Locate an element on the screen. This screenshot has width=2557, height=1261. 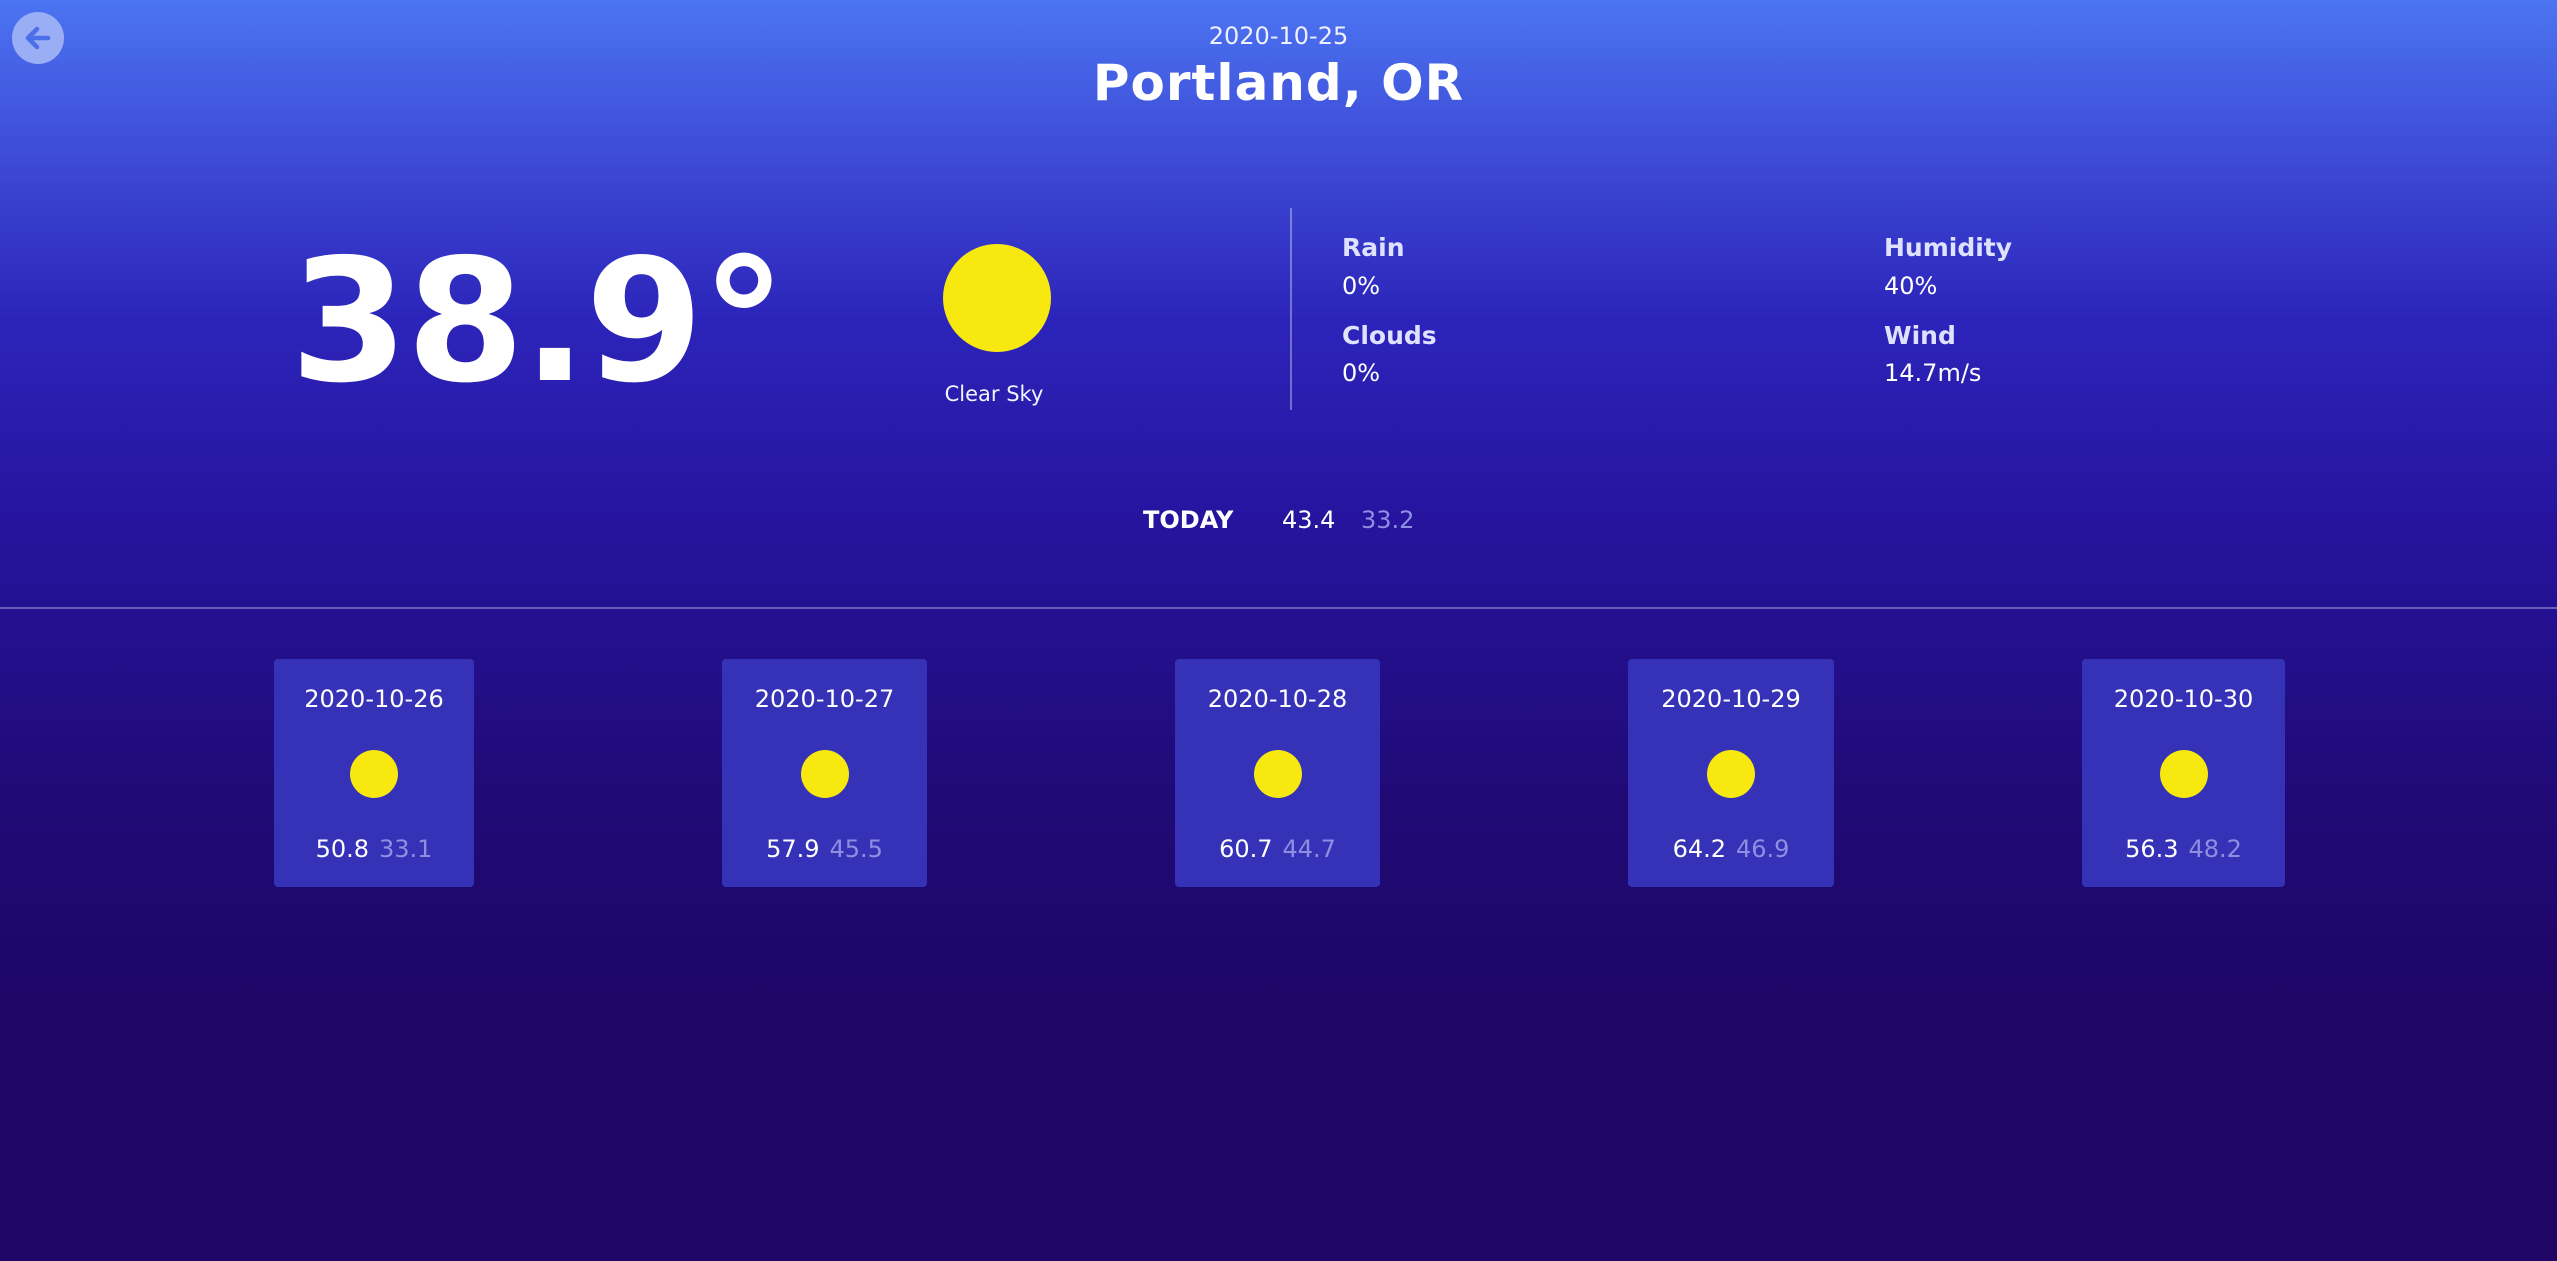
forecast-temps: 50.8 33.1 is located at coordinates (374, 849).